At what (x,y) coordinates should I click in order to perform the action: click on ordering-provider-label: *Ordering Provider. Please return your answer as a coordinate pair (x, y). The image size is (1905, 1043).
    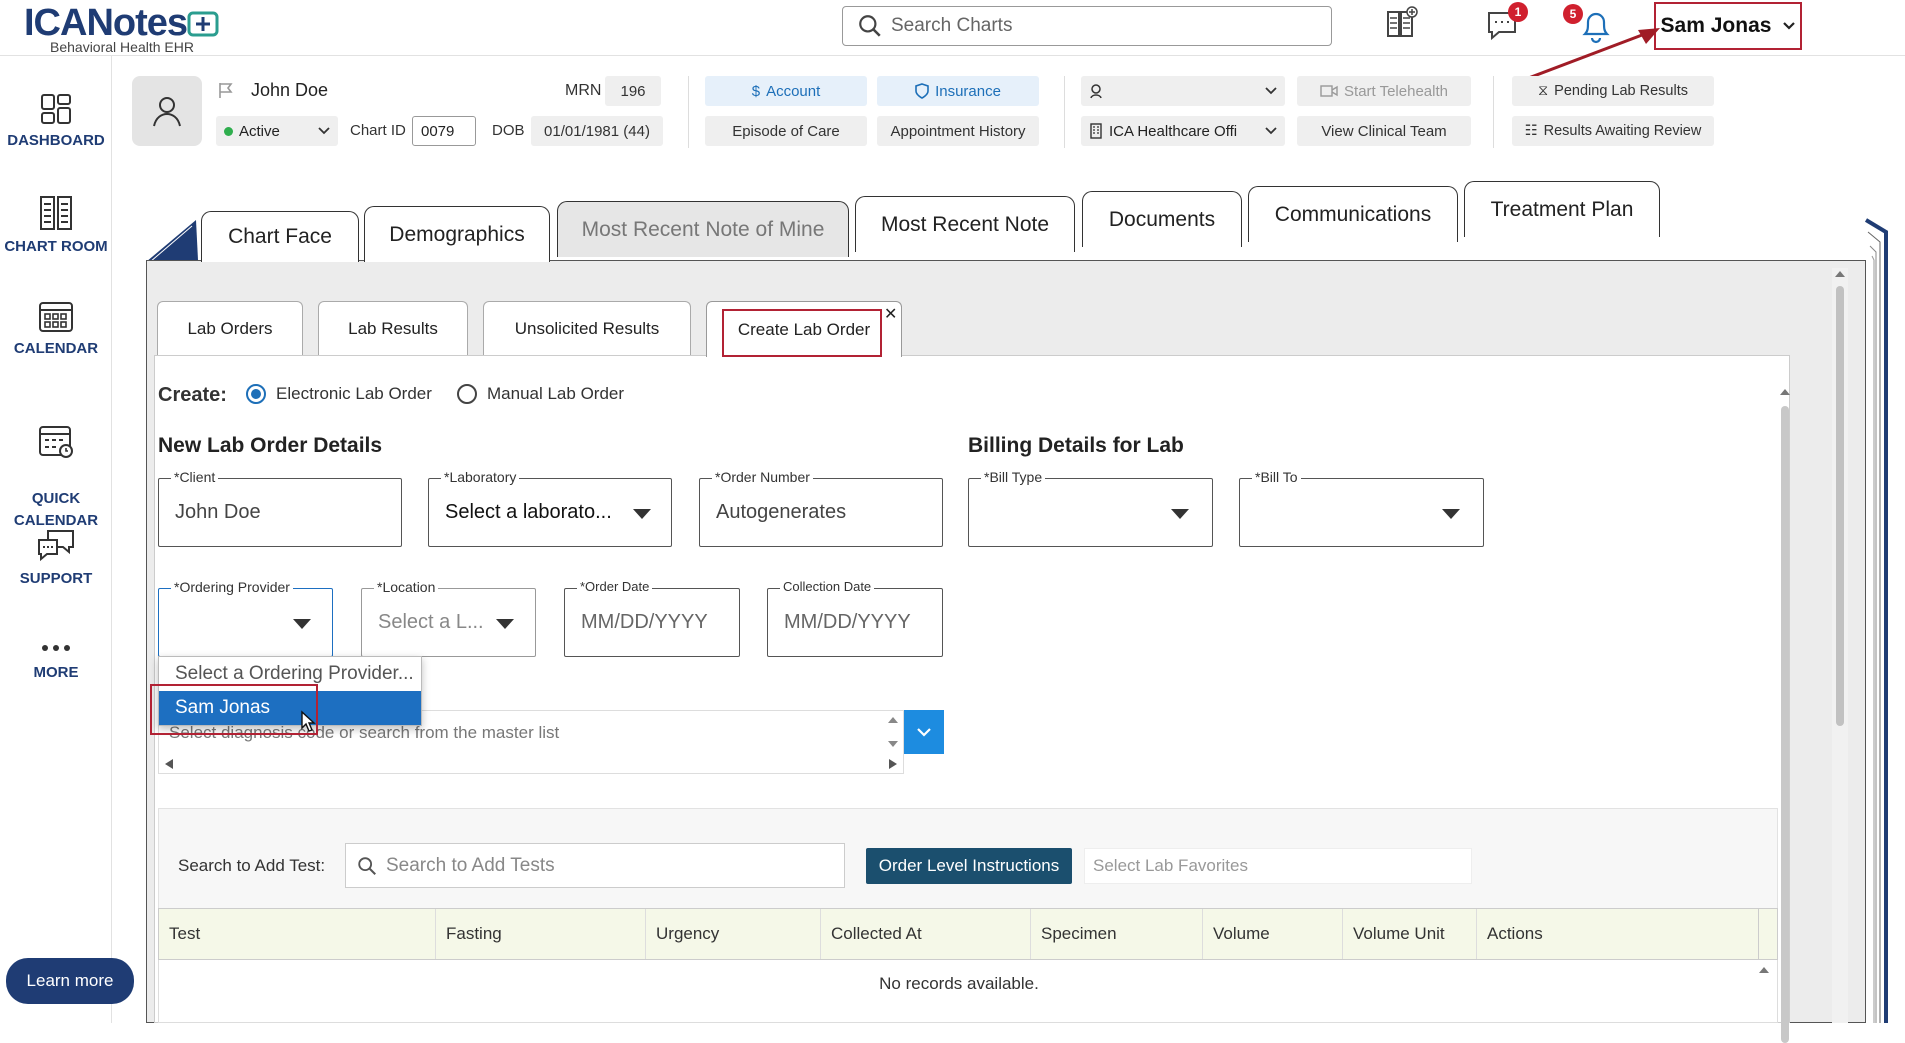
    Looking at the image, I should click on (232, 587).